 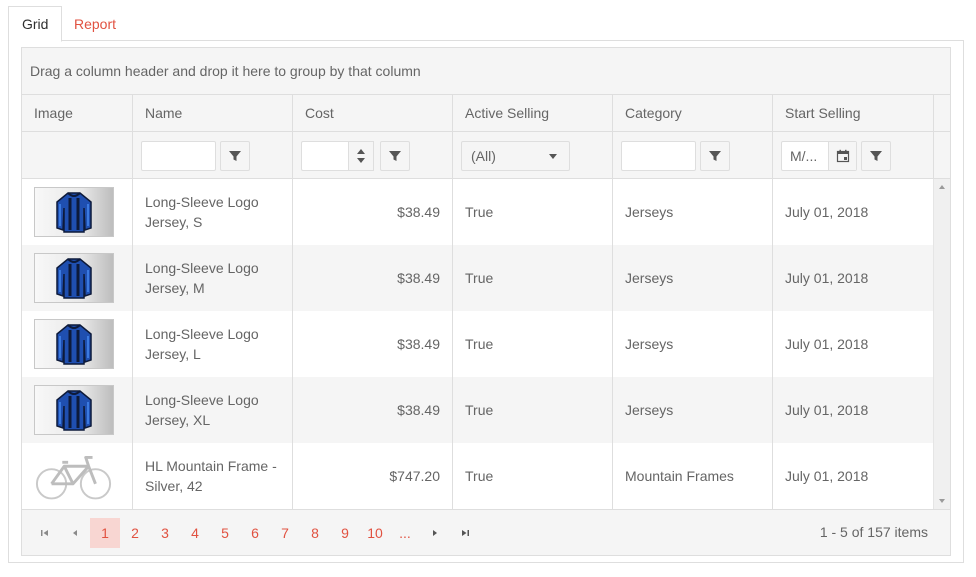 What do you see at coordinates (213, 410) in the screenshot?
I see `name-cell: Long-Sleeve Logo Jersey, XL` at bounding box center [213, 410].